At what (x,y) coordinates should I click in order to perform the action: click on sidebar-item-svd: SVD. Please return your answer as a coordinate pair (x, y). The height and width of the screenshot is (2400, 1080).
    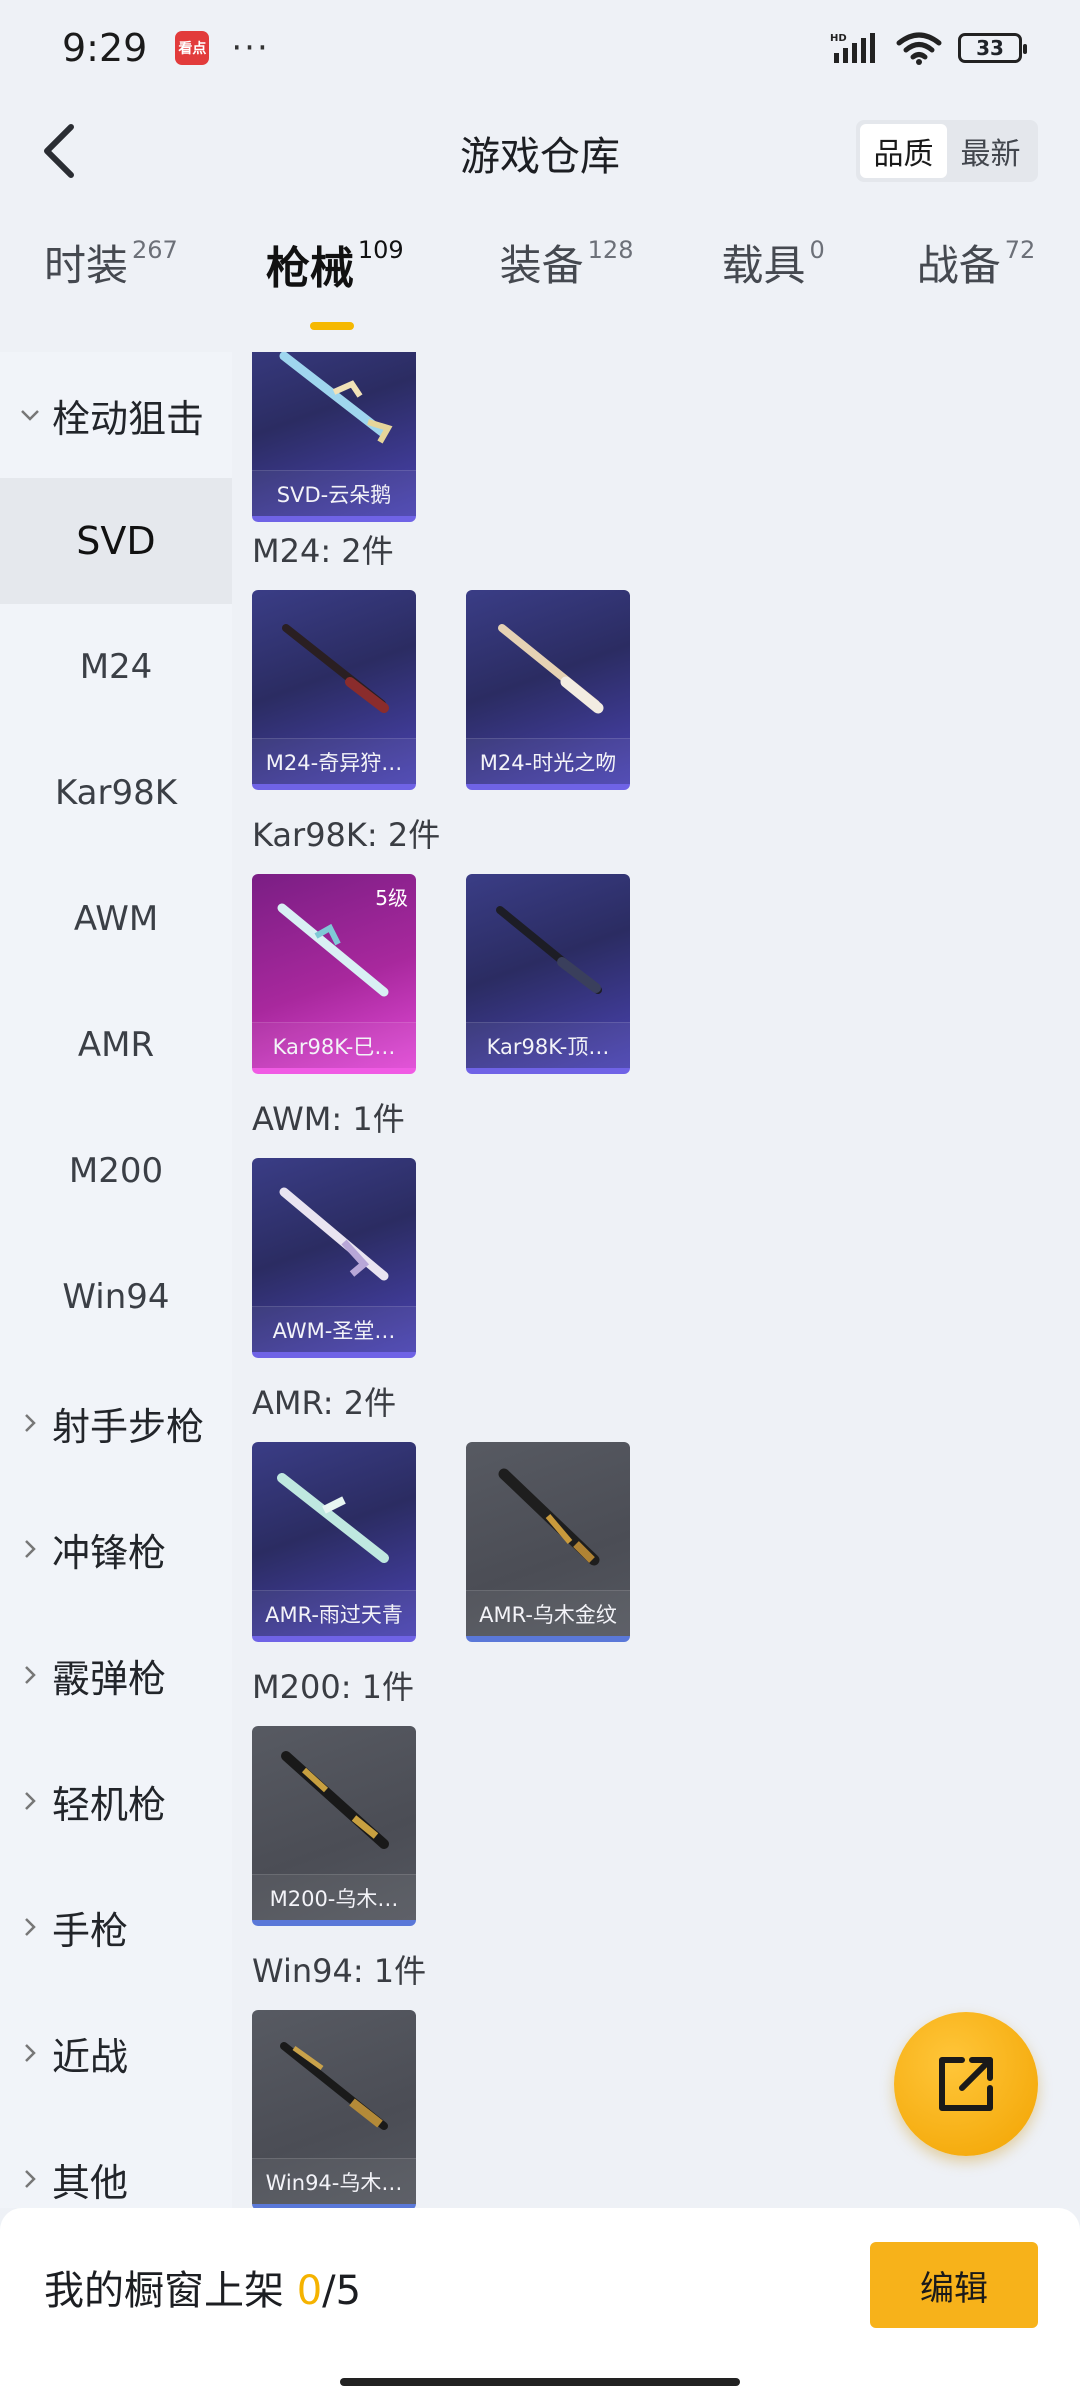
    Looking at the image, I should click on (116, 541).